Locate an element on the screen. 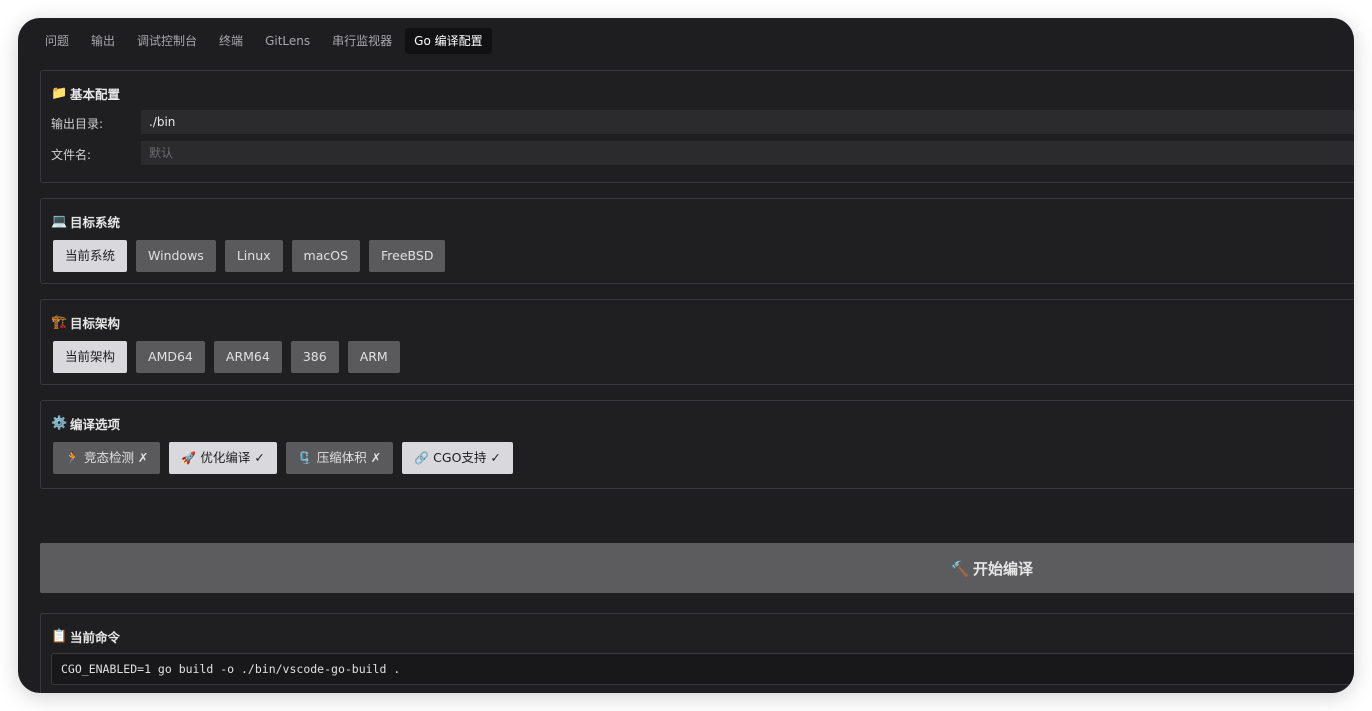 This screenshot has height=711, width=1372. runner-icon: 🏃 is located at coordinates (72, 458).